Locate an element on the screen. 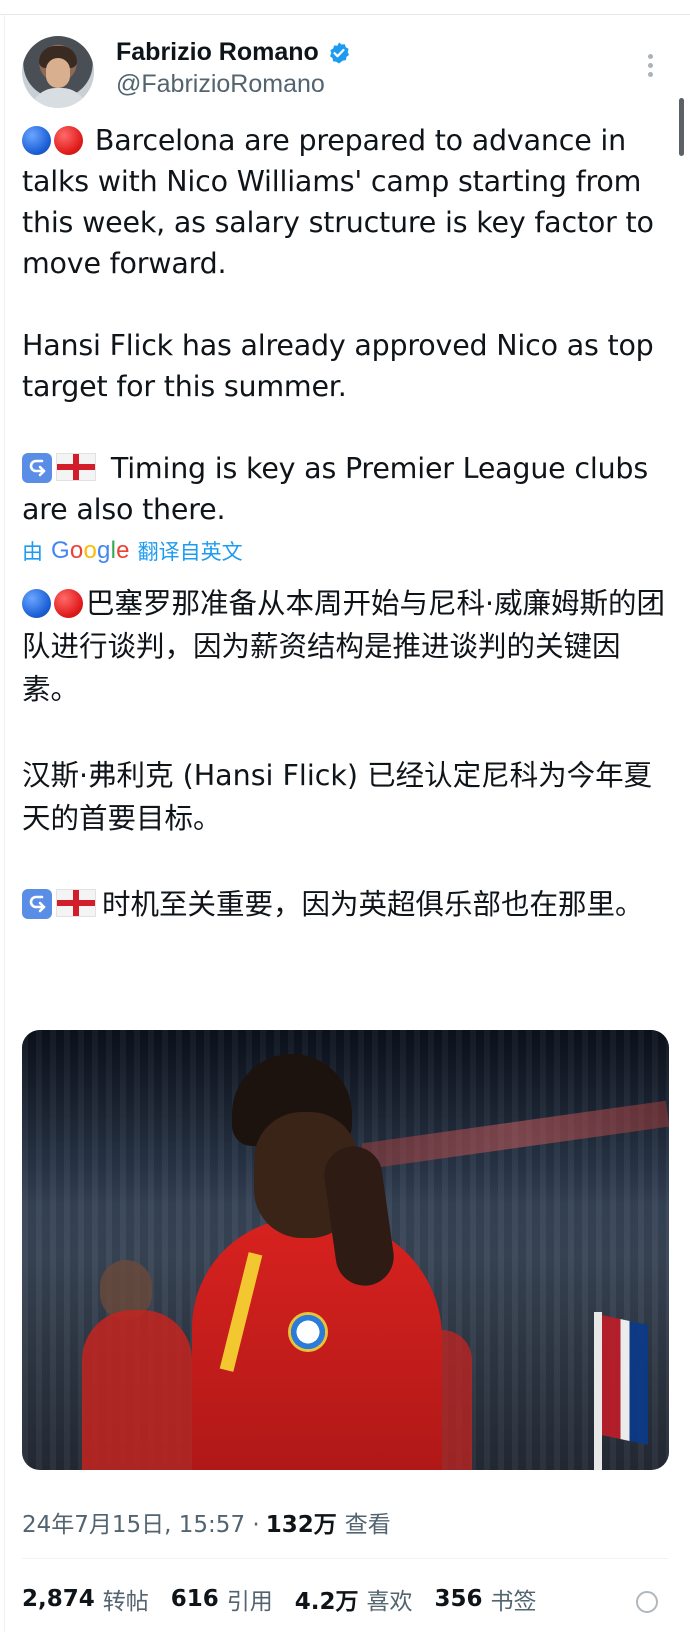  watermark-overlay is located at coordinates (658, 1600).